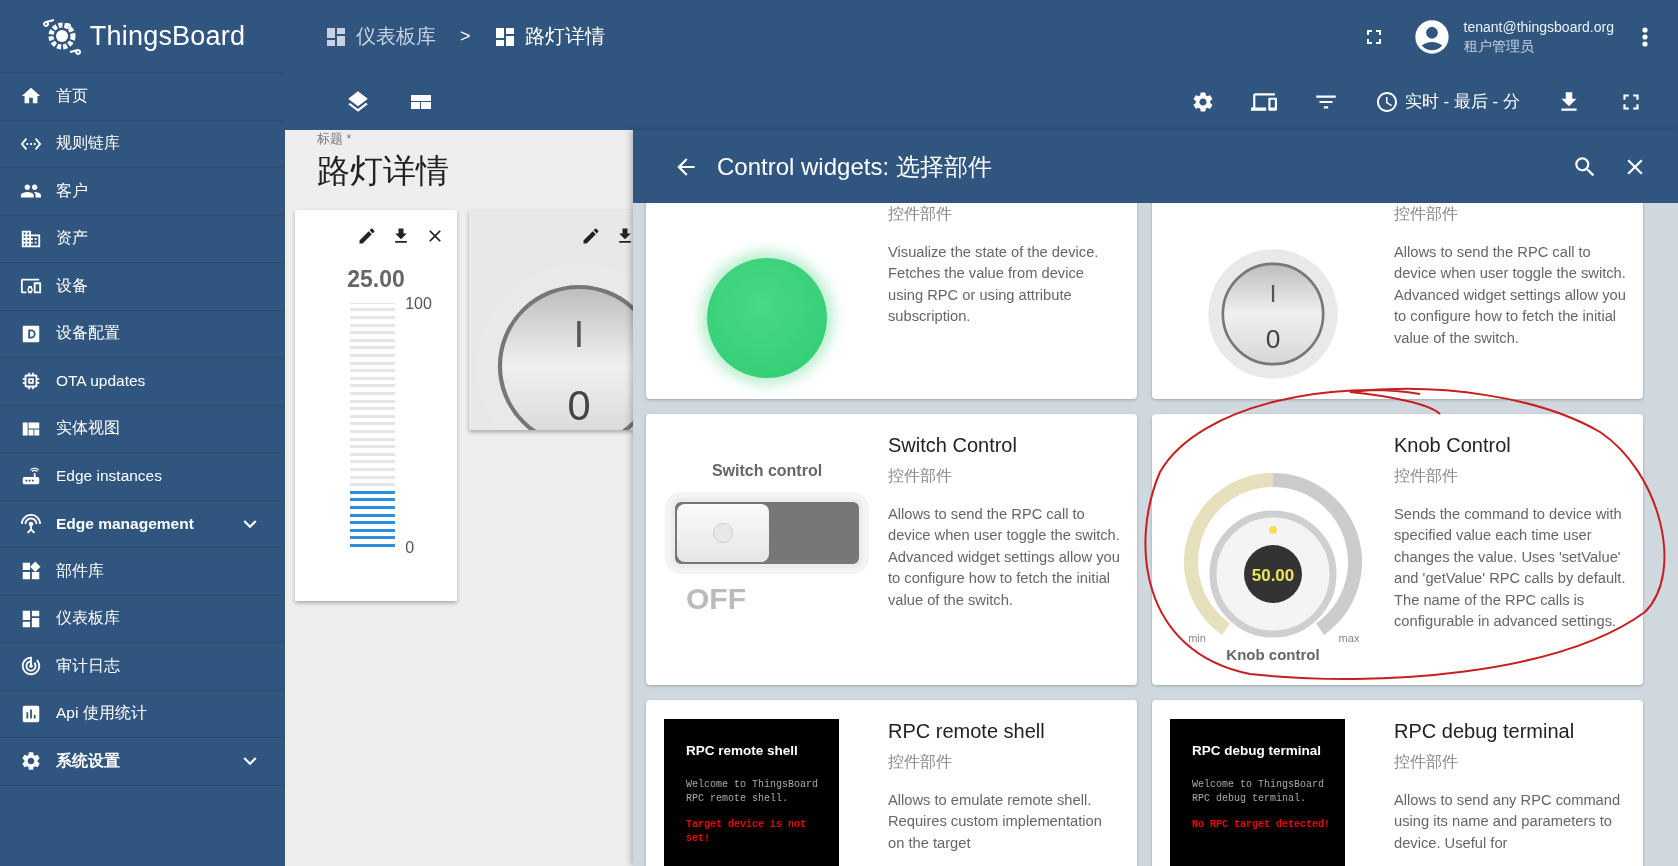 The image size is (1678, 866). What do you see at coordinates (548, 36) in the screenshot?
I see `breadcrumb-link: 路灯详情` at bounding box center [548, 36].